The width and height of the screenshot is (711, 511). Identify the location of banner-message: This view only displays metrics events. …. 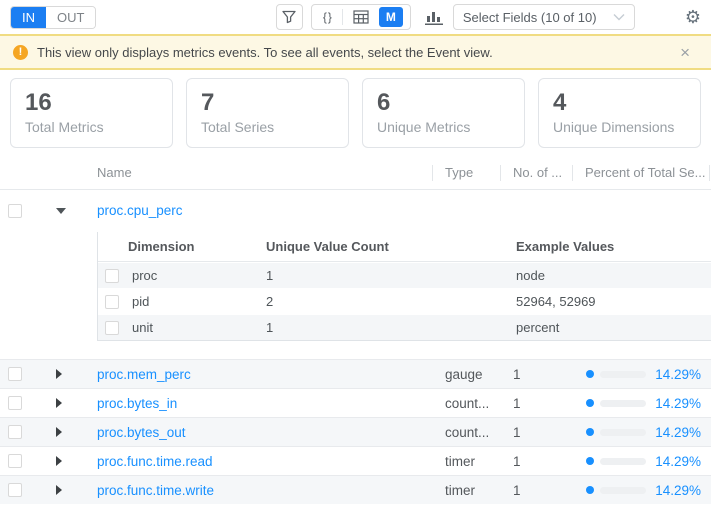
(265, 52).